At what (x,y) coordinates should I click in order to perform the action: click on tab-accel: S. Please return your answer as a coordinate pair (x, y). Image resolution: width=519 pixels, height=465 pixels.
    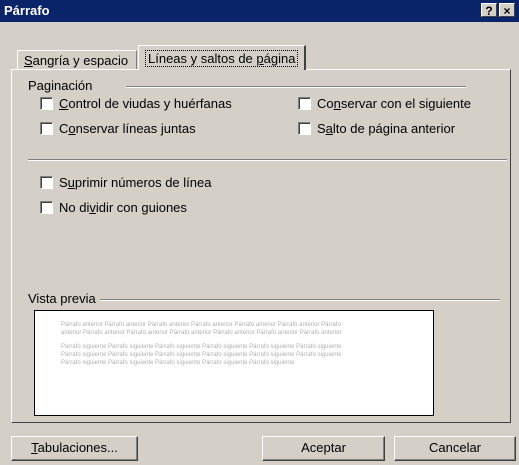
    Looking at the image, I should click on (28, 60).